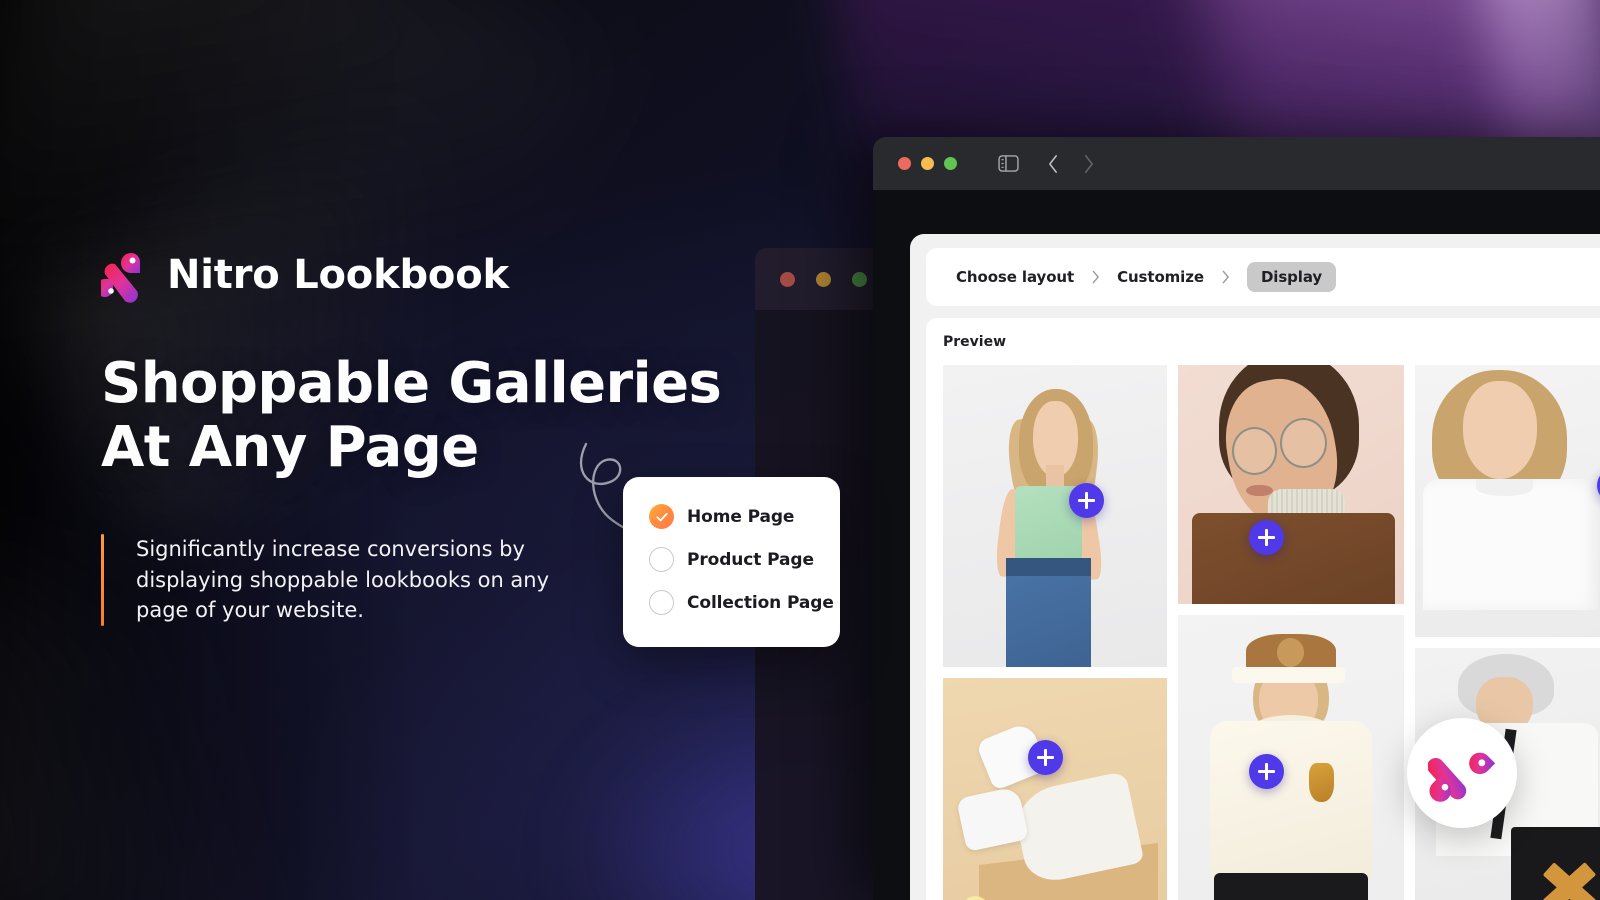 Image resolution: width=1600 pixels, height=900 pixels. I want to click on maximize-green, so click(950, 163).